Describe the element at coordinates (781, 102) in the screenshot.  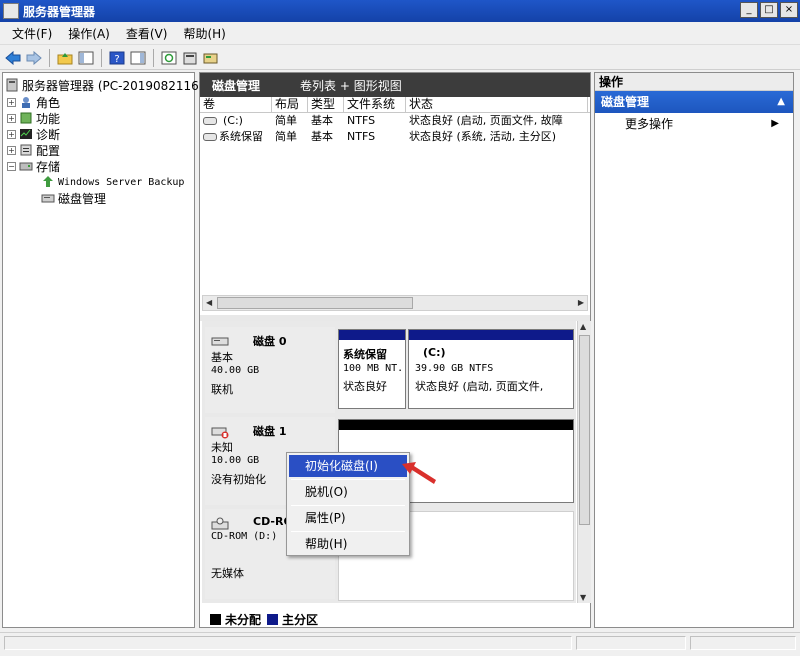
I see `collapse-caret-icon: ▲` at that location.